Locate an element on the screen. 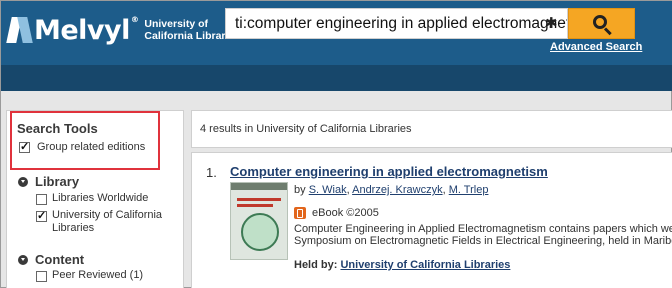 The image size is (672, 288). author-link: Andrzej. Krawczyk is located at coordinates (397, 190).